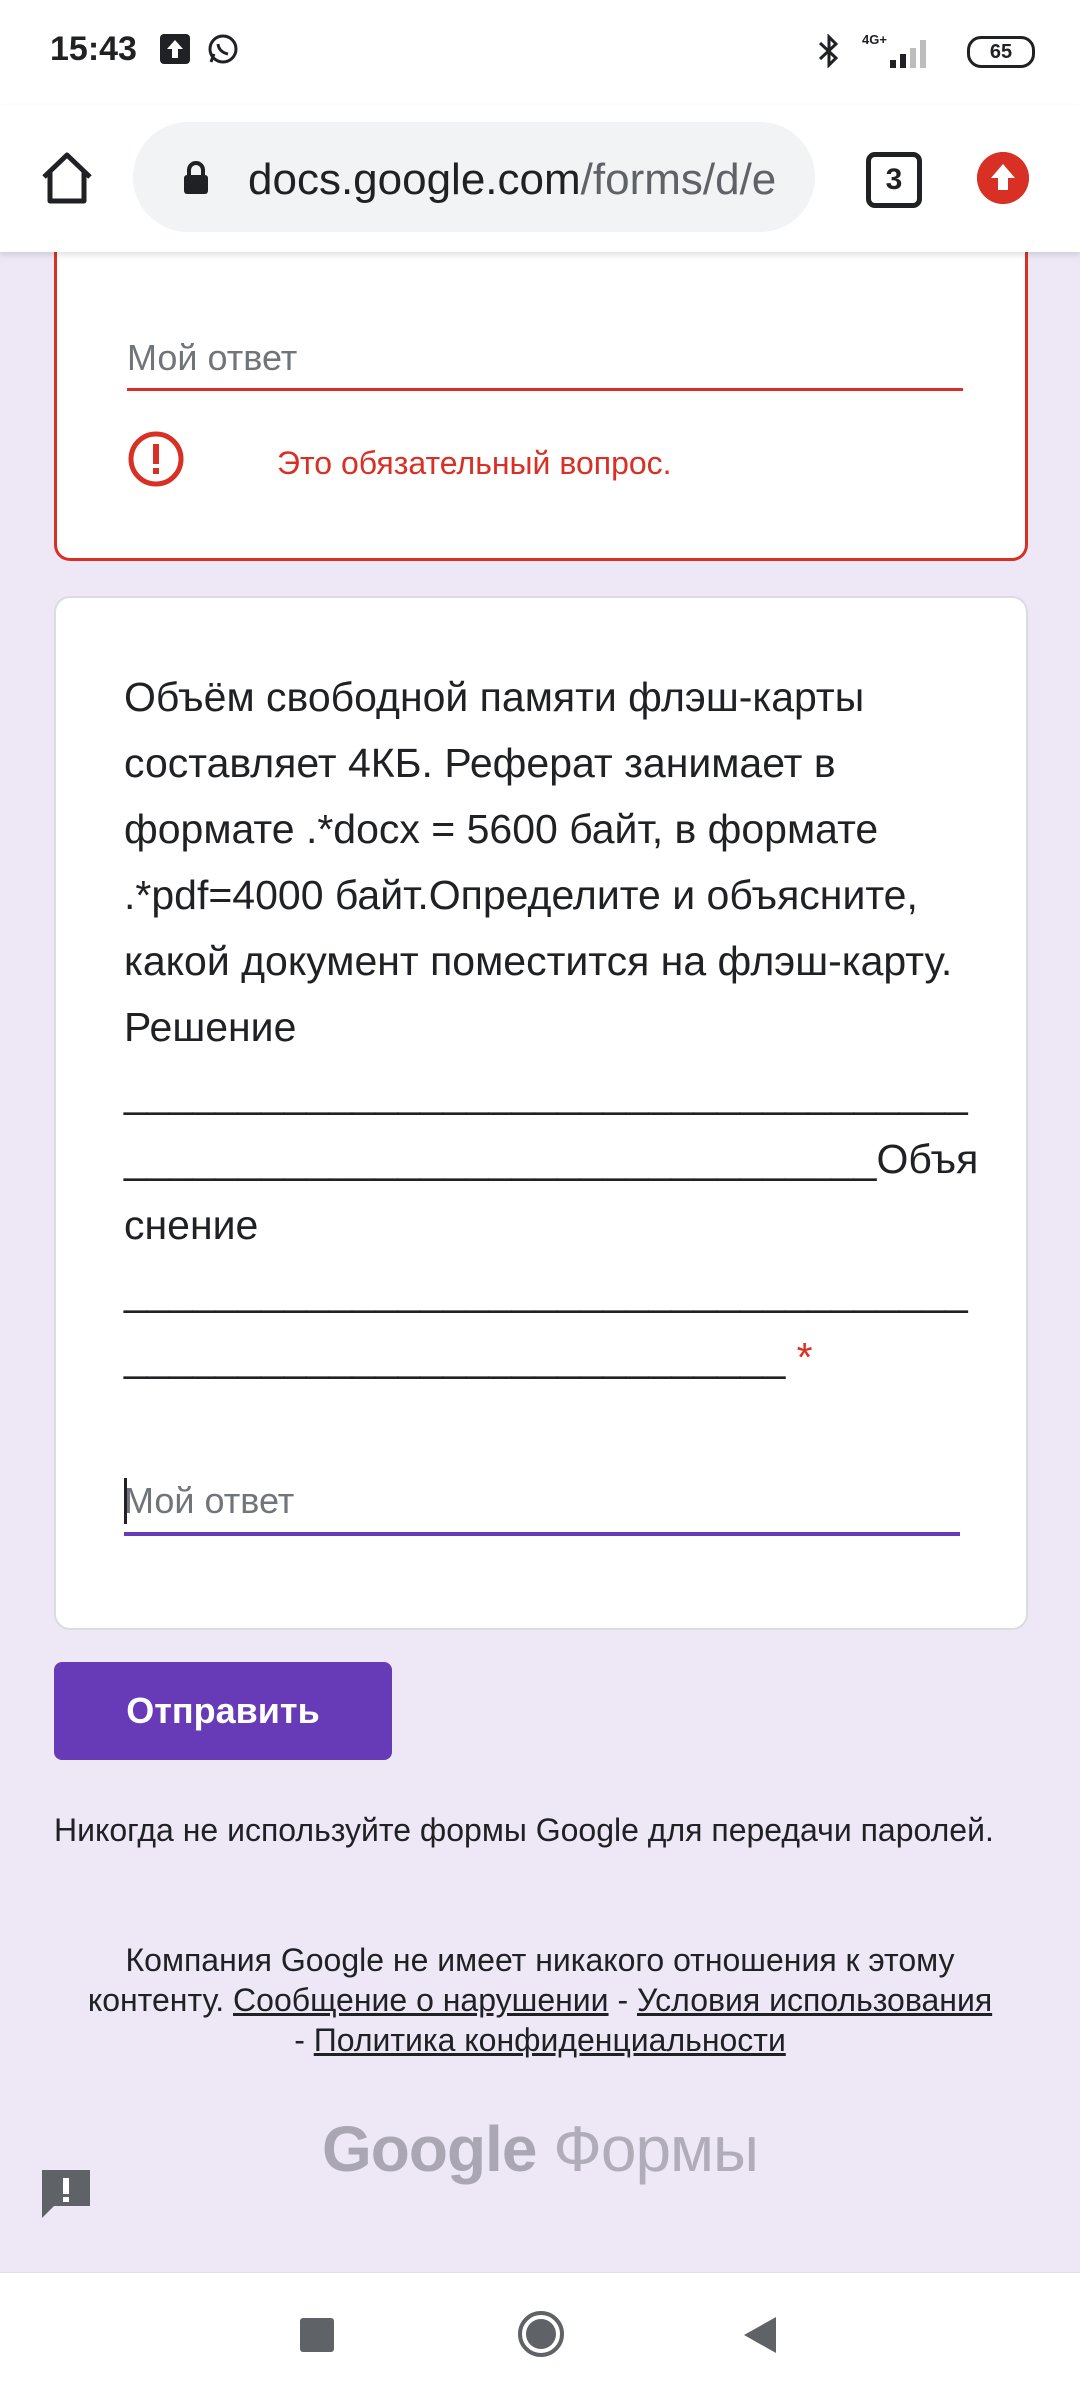 The height and width of the screenshot is (2401, 1080). I want to click on question-card-required-error: Это обязательный вопрос., so click(541, 395).